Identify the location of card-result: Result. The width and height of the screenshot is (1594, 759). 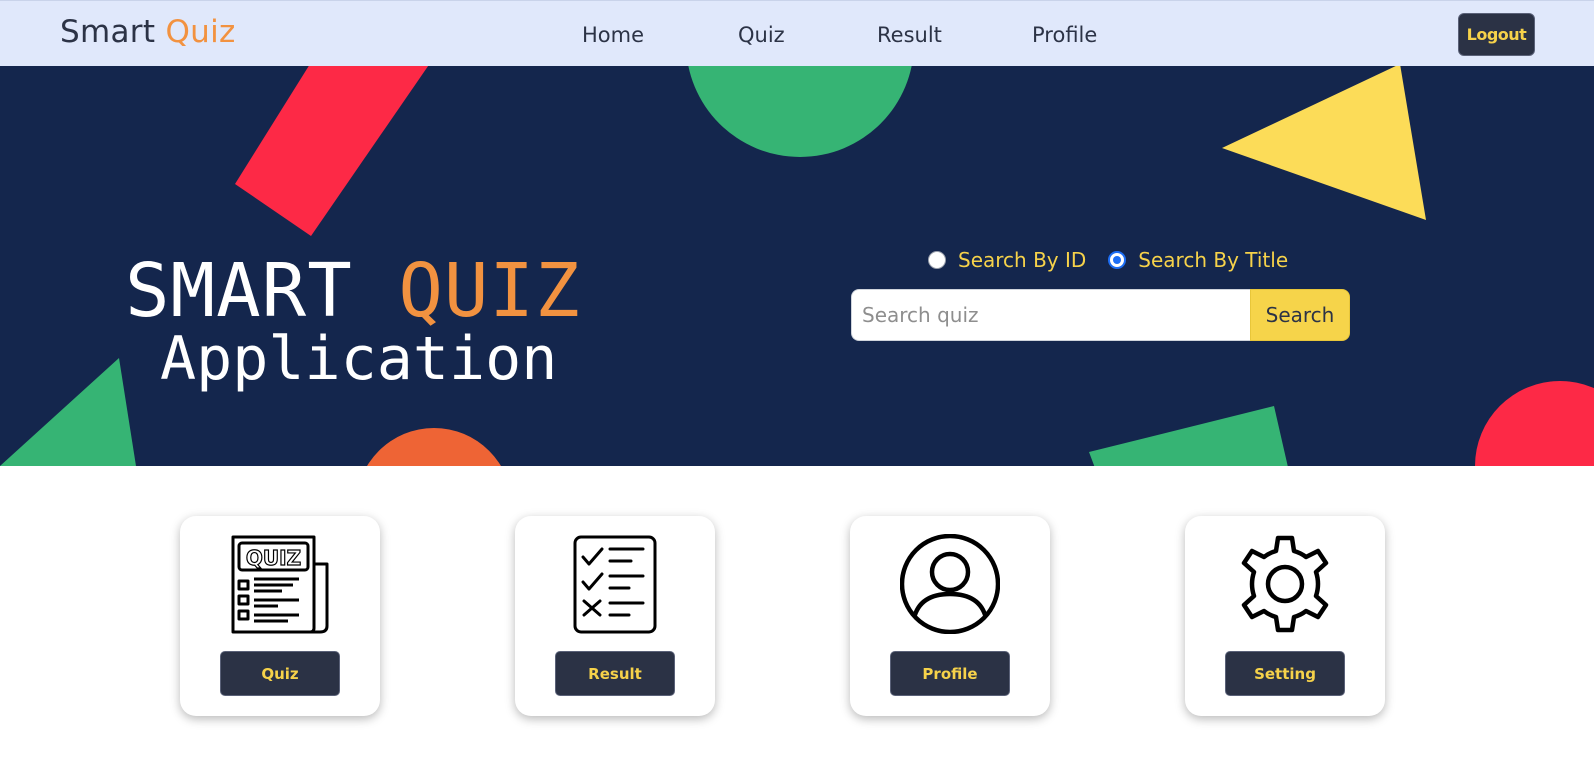
(615, 616).